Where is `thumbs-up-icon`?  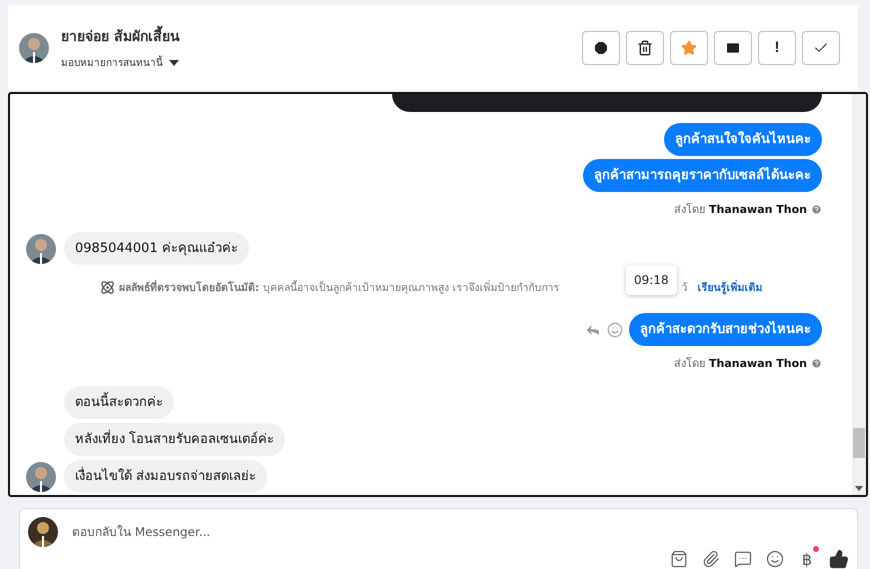
thumbs-up-icon is located at coordinates (839, 559).